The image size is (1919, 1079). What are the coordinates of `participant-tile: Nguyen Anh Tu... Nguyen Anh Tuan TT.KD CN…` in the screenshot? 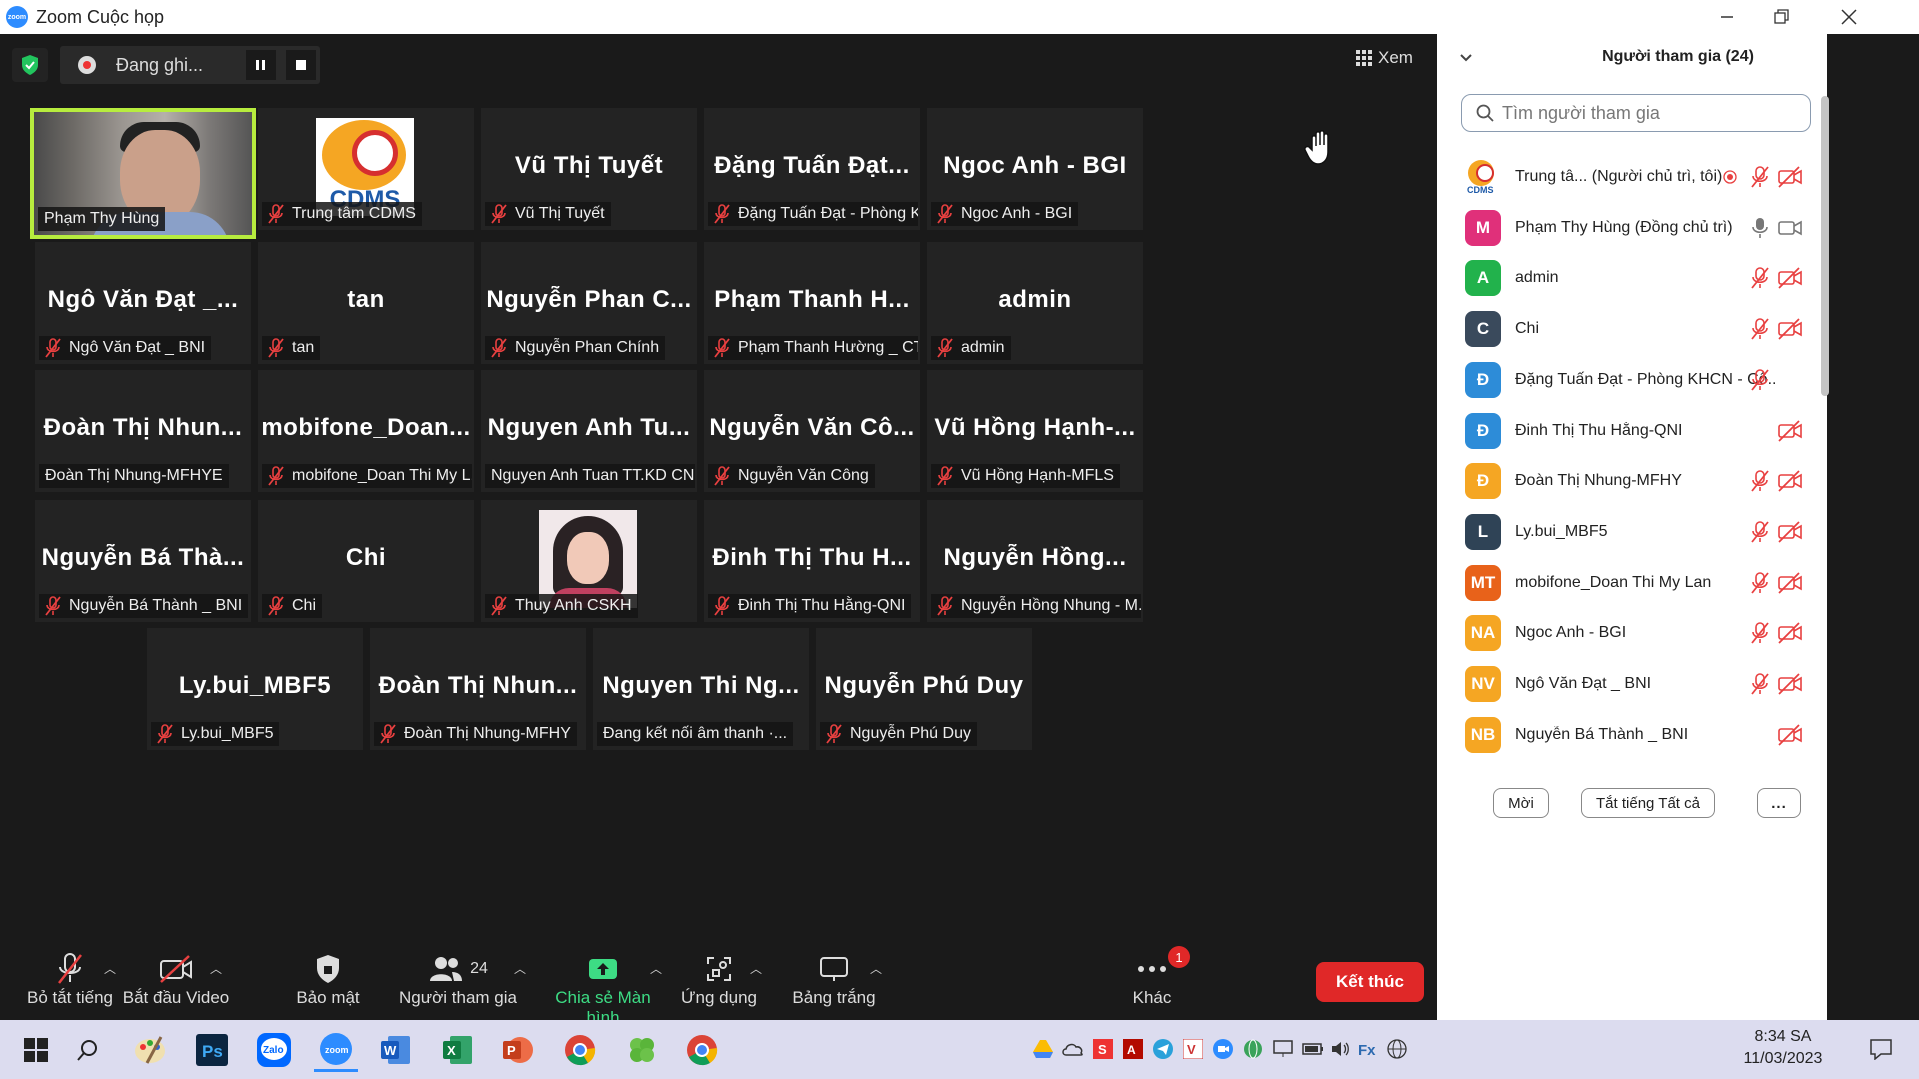 It's located at (589, 431).